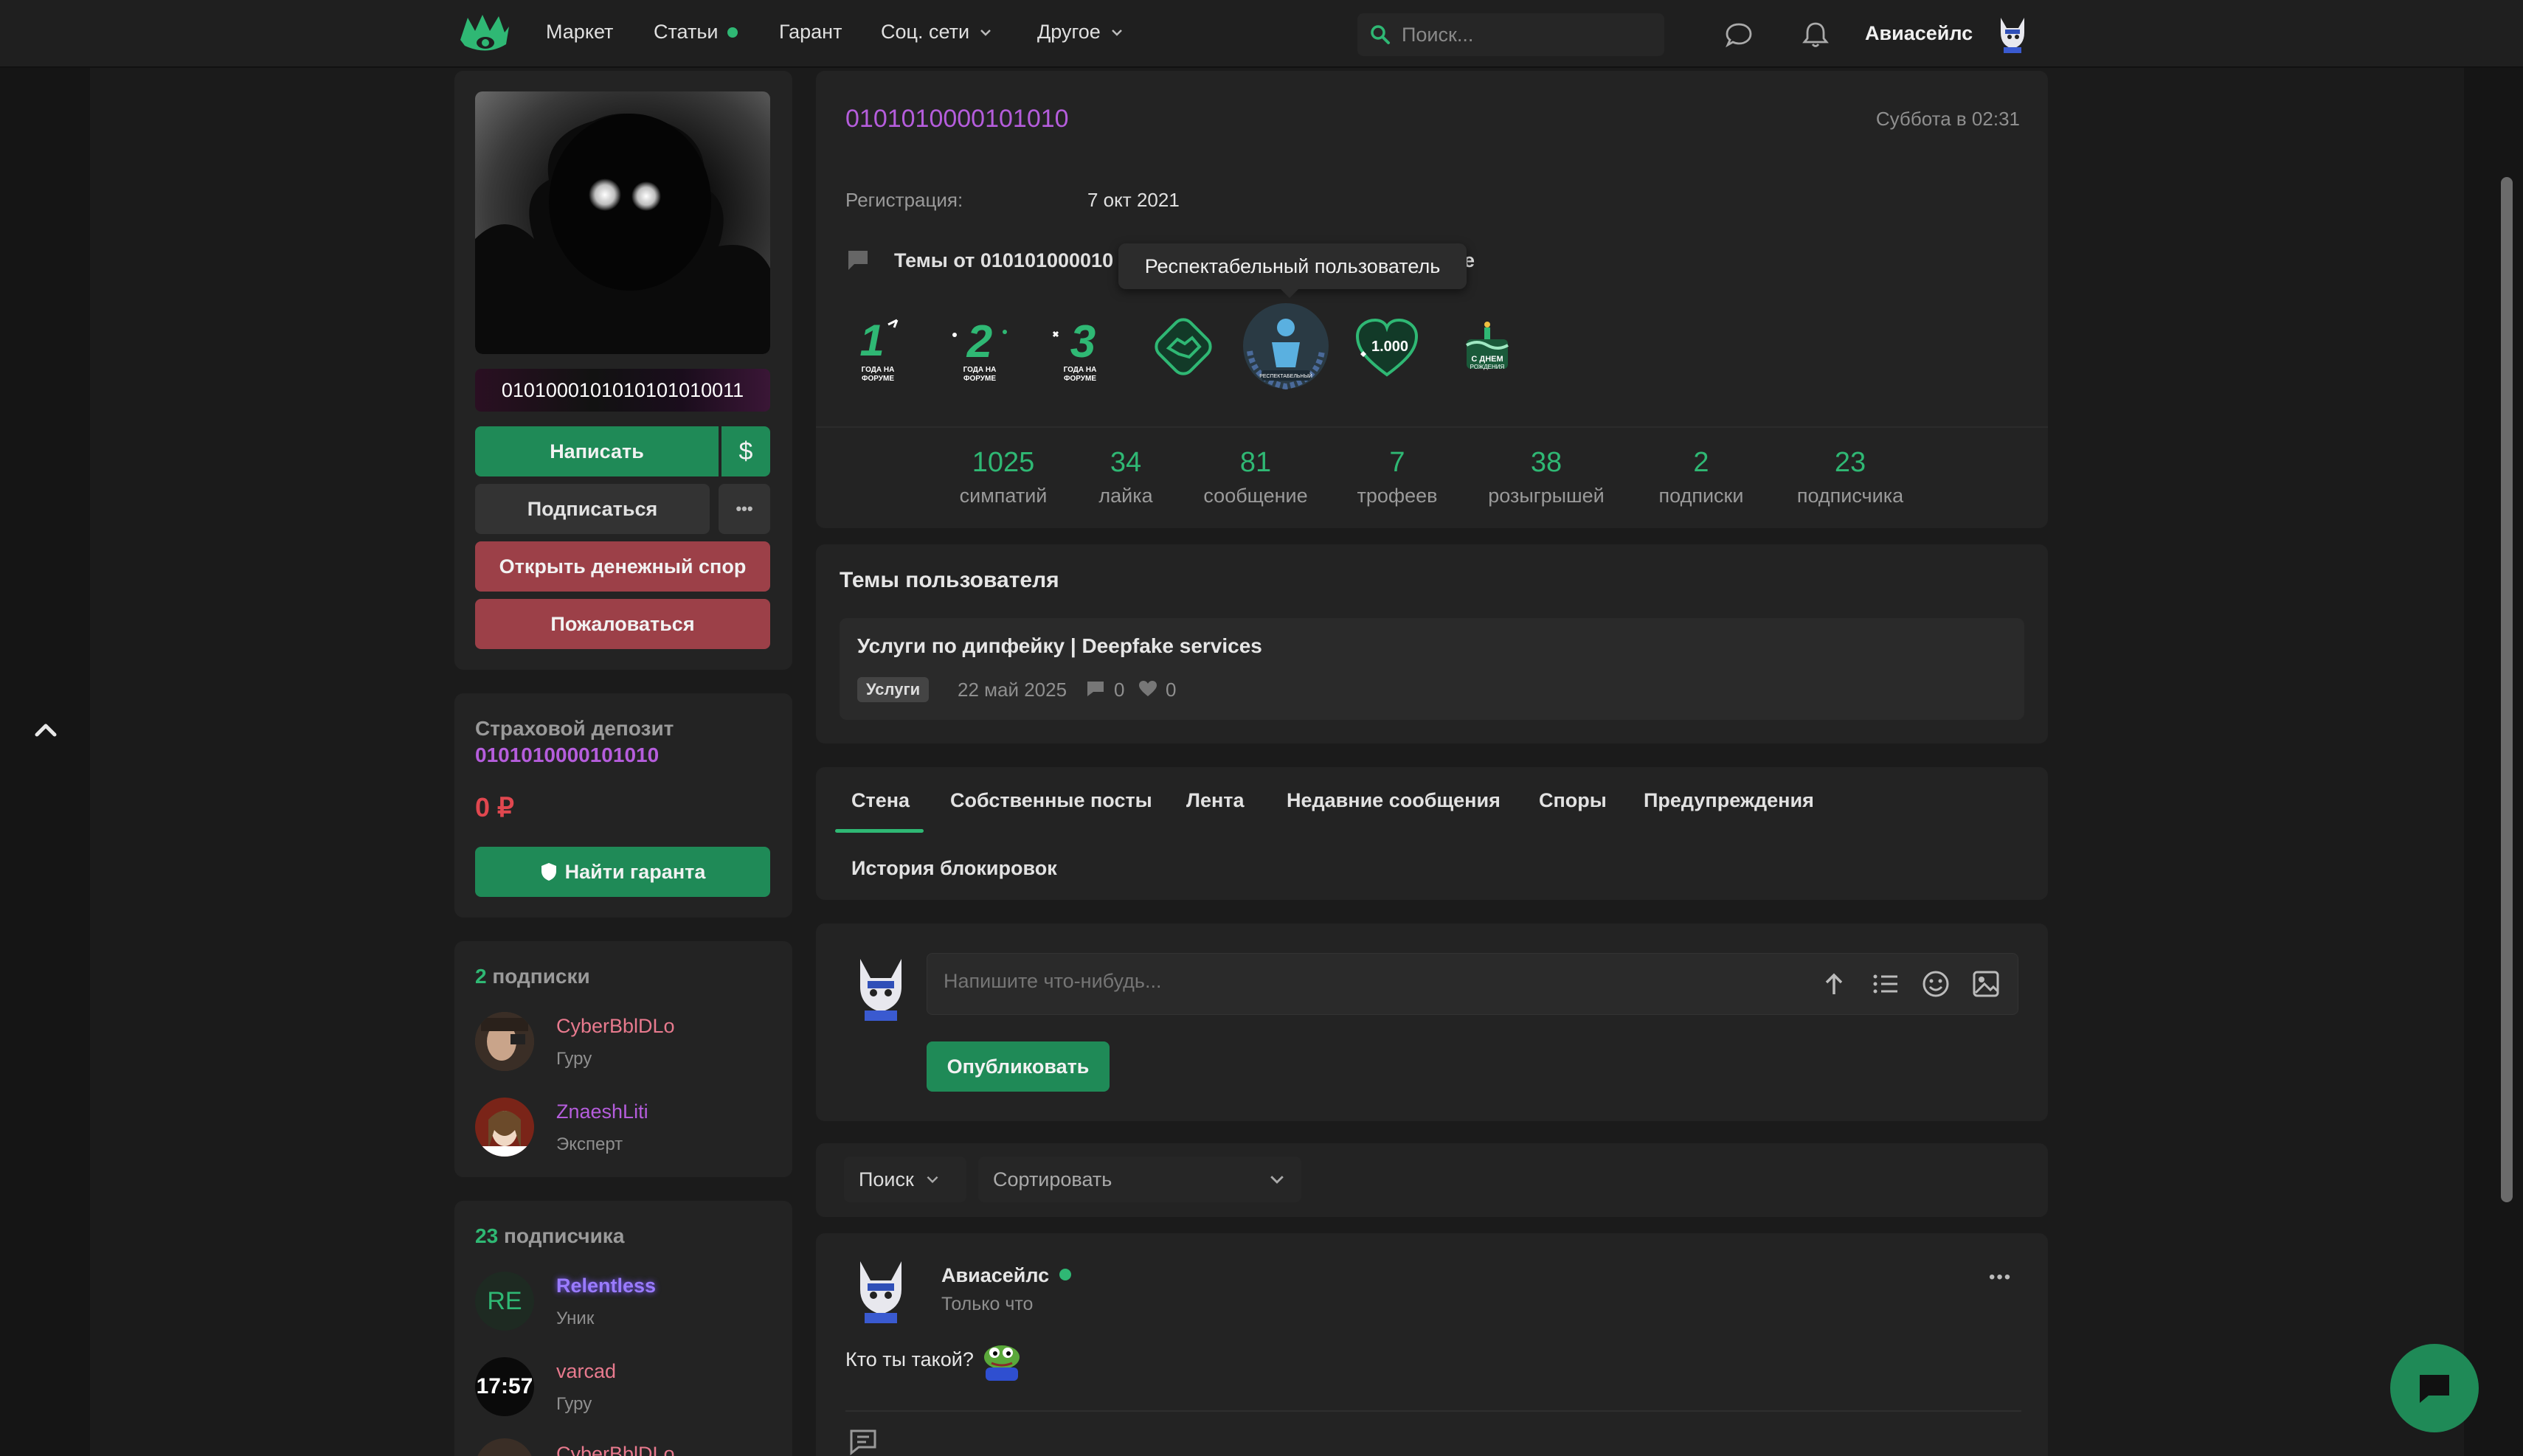  I want to click on topic-title: Услуги по дипфейку | Deepfake services, so click(1059, 646).